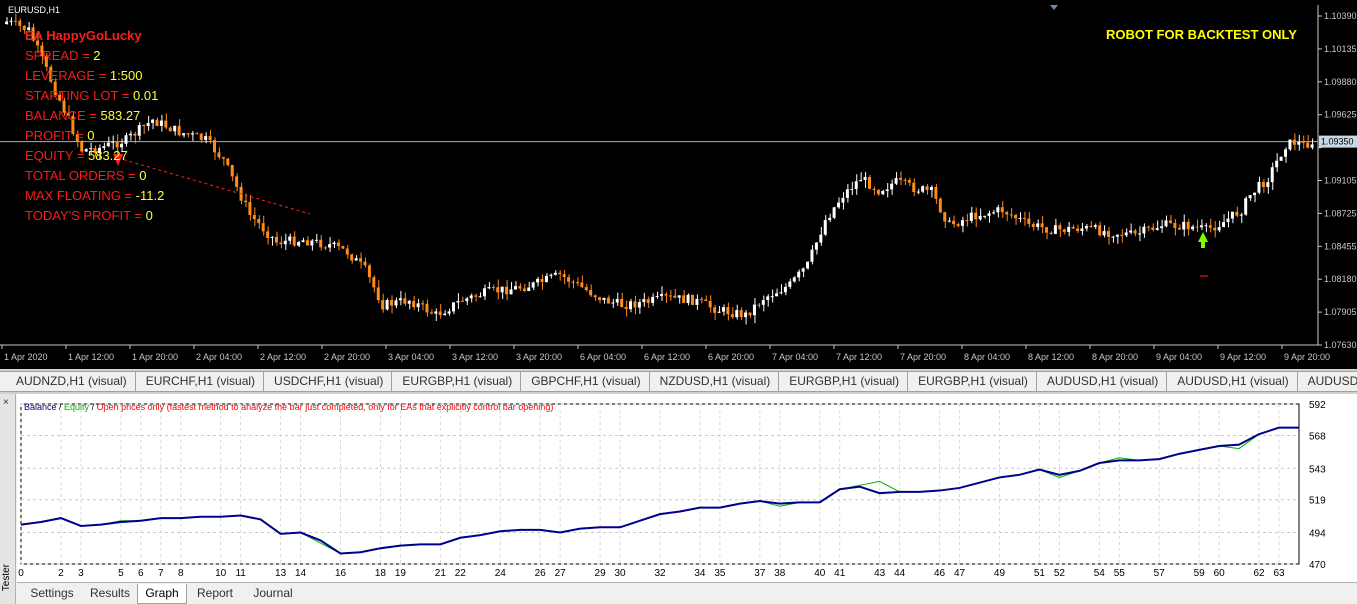  I want to click on time-tick-label: 8 Apr 20:00, so click(1115, 357).